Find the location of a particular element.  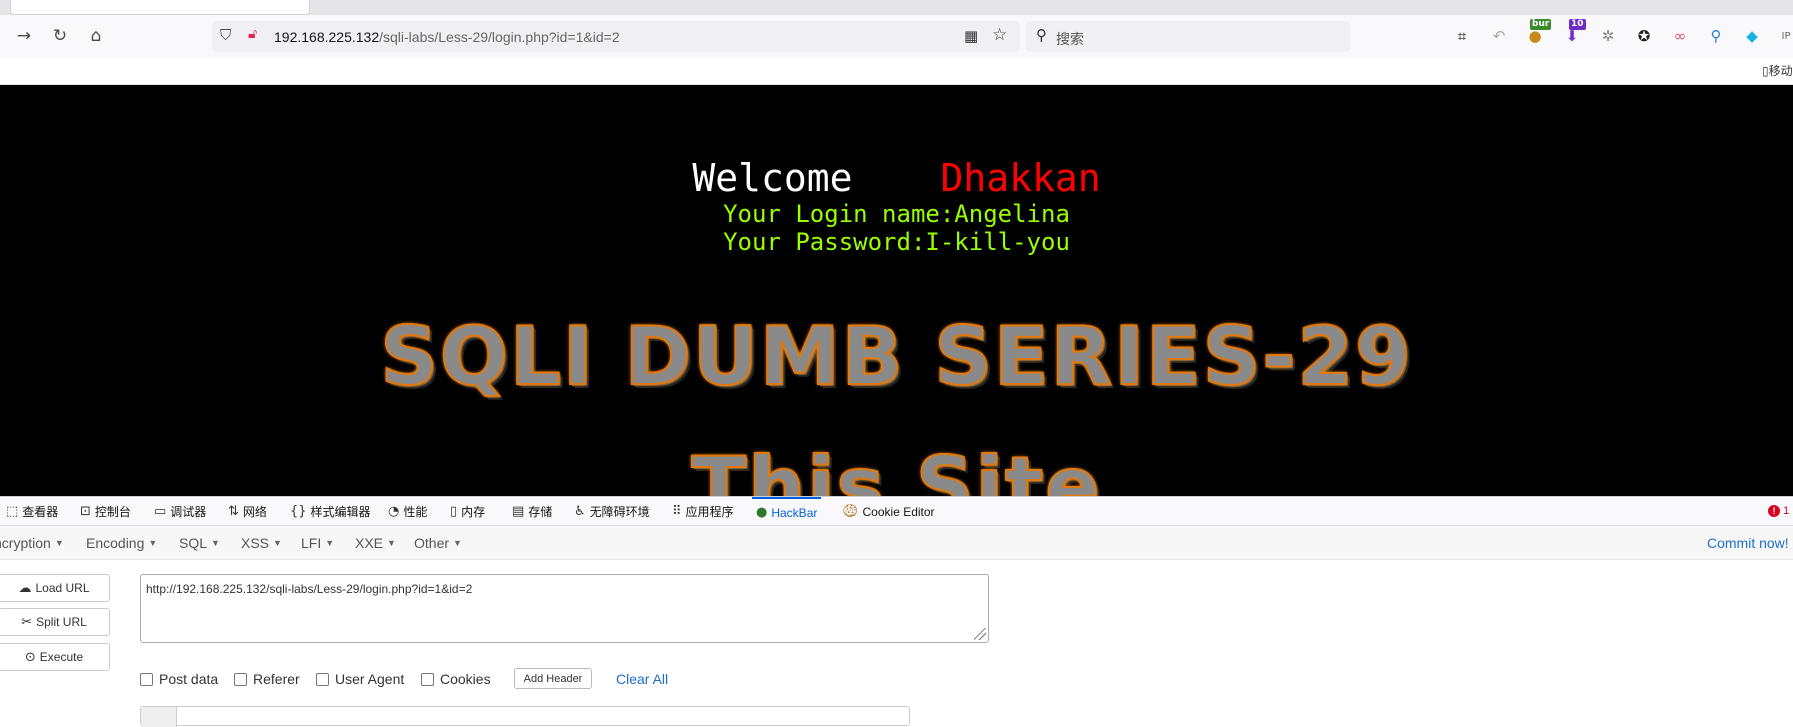

cloud-download-icon: ☁ is located at coordinates (25, 588).